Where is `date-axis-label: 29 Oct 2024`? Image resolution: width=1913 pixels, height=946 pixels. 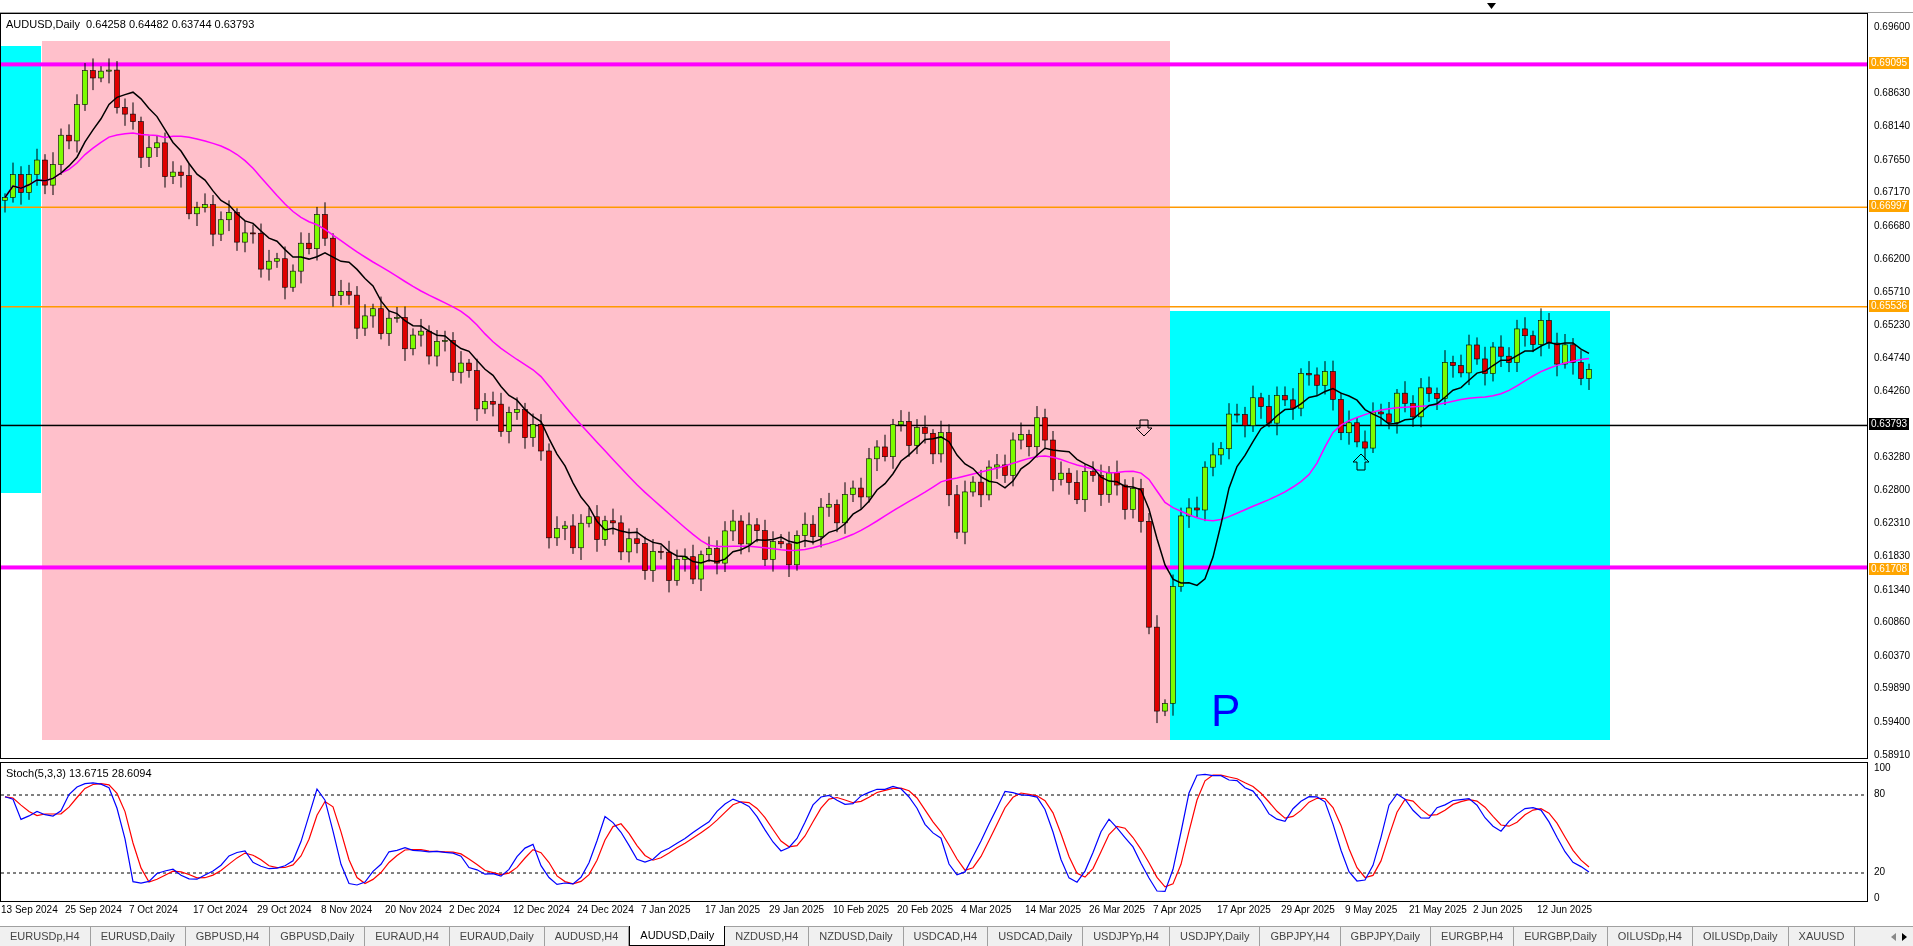 date-axis-label: 29 Oct 2024 is located at coordinates (284, 910).